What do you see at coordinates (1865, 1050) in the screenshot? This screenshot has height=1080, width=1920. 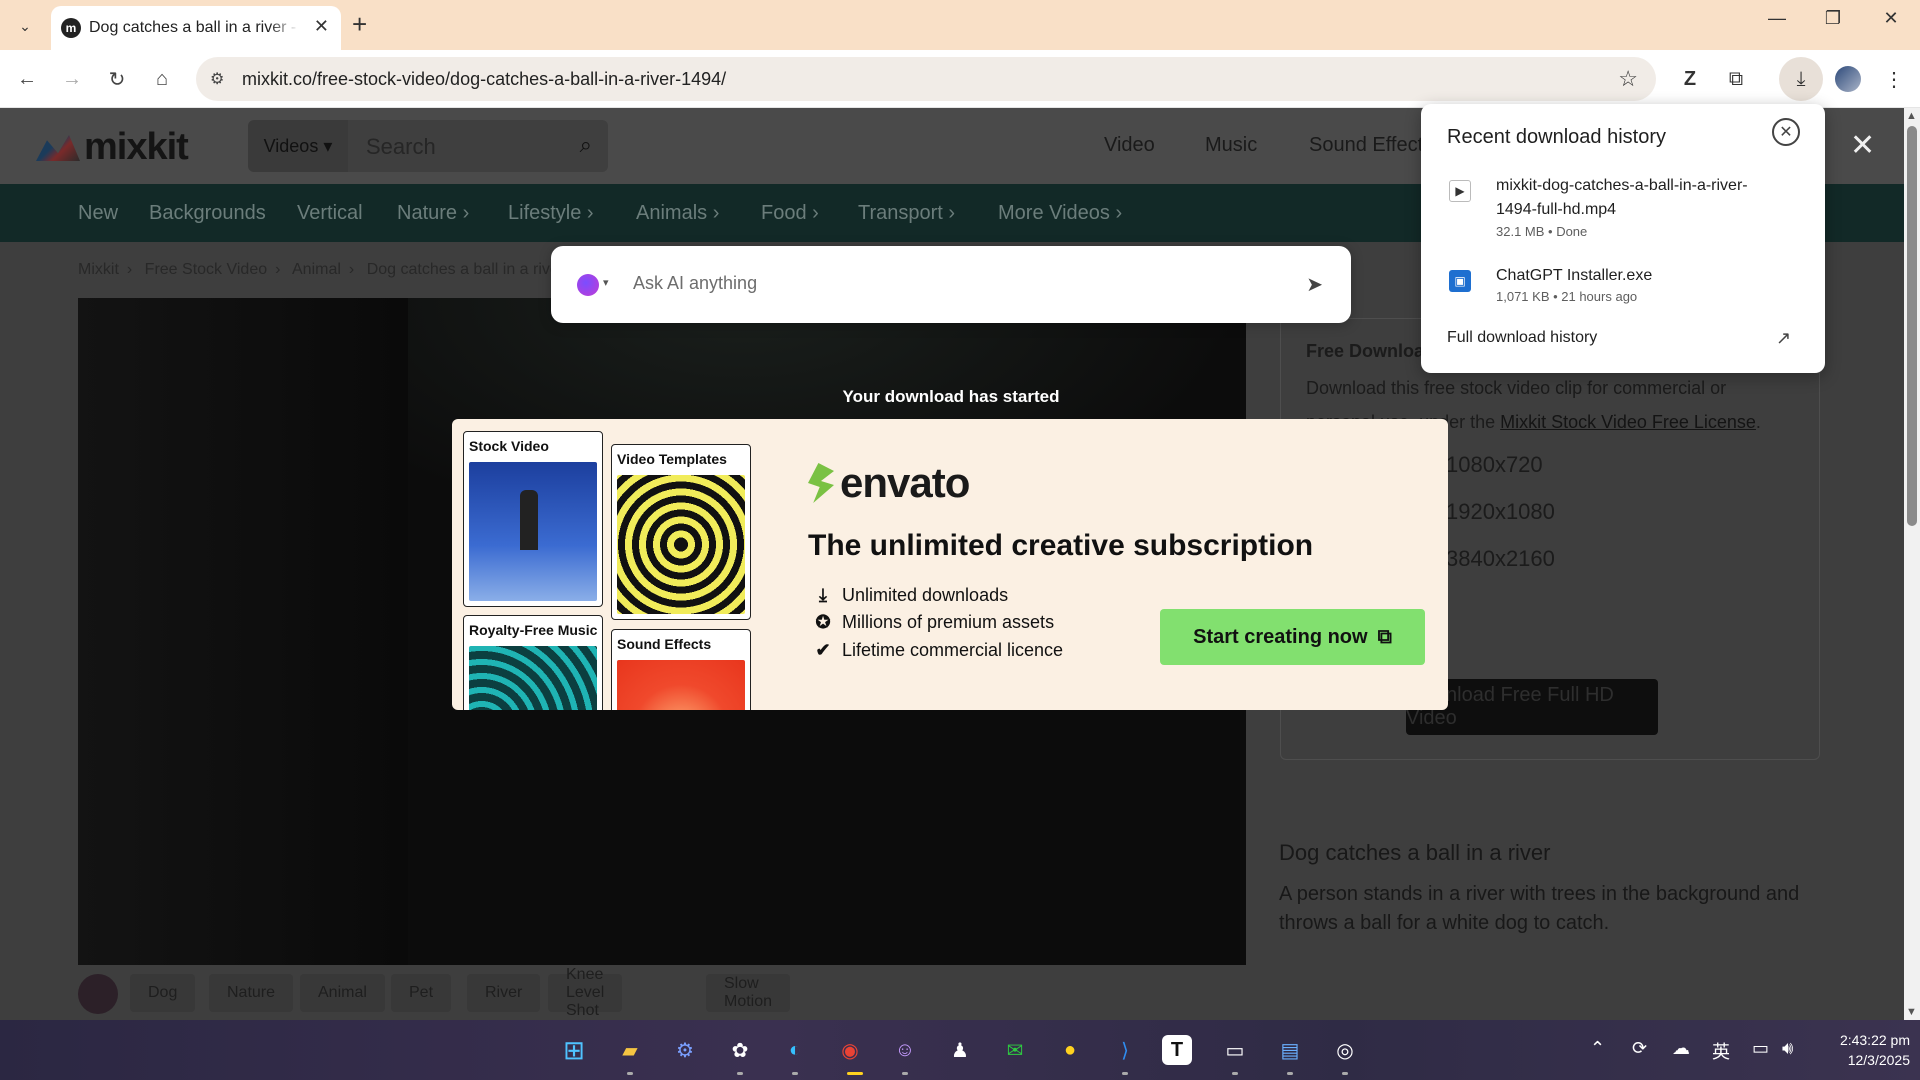 I see `system-clock: 2:43:22 pm 12/3/2025` at bounding box center [1865, 1050].